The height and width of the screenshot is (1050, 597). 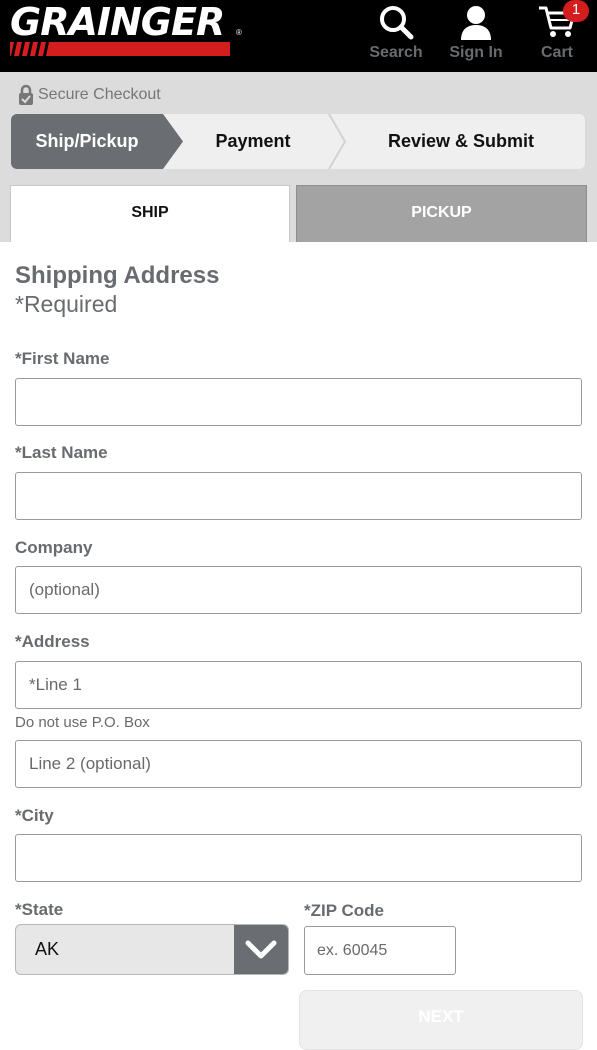 I want to click on city-label: *City, so click(x=34, y=815).